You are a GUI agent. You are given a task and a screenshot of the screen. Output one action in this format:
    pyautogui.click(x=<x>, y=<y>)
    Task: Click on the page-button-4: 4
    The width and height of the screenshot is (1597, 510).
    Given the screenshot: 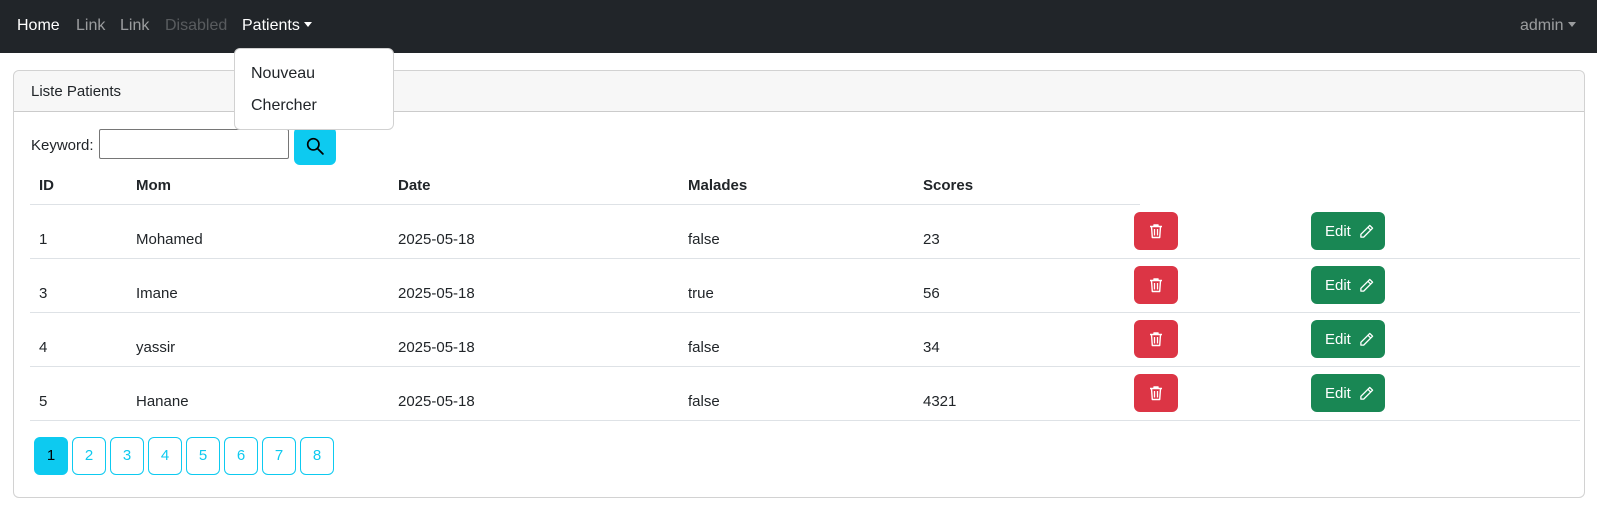 What is the action you would take?
    pyautogui.click(x=165, y=456)
    